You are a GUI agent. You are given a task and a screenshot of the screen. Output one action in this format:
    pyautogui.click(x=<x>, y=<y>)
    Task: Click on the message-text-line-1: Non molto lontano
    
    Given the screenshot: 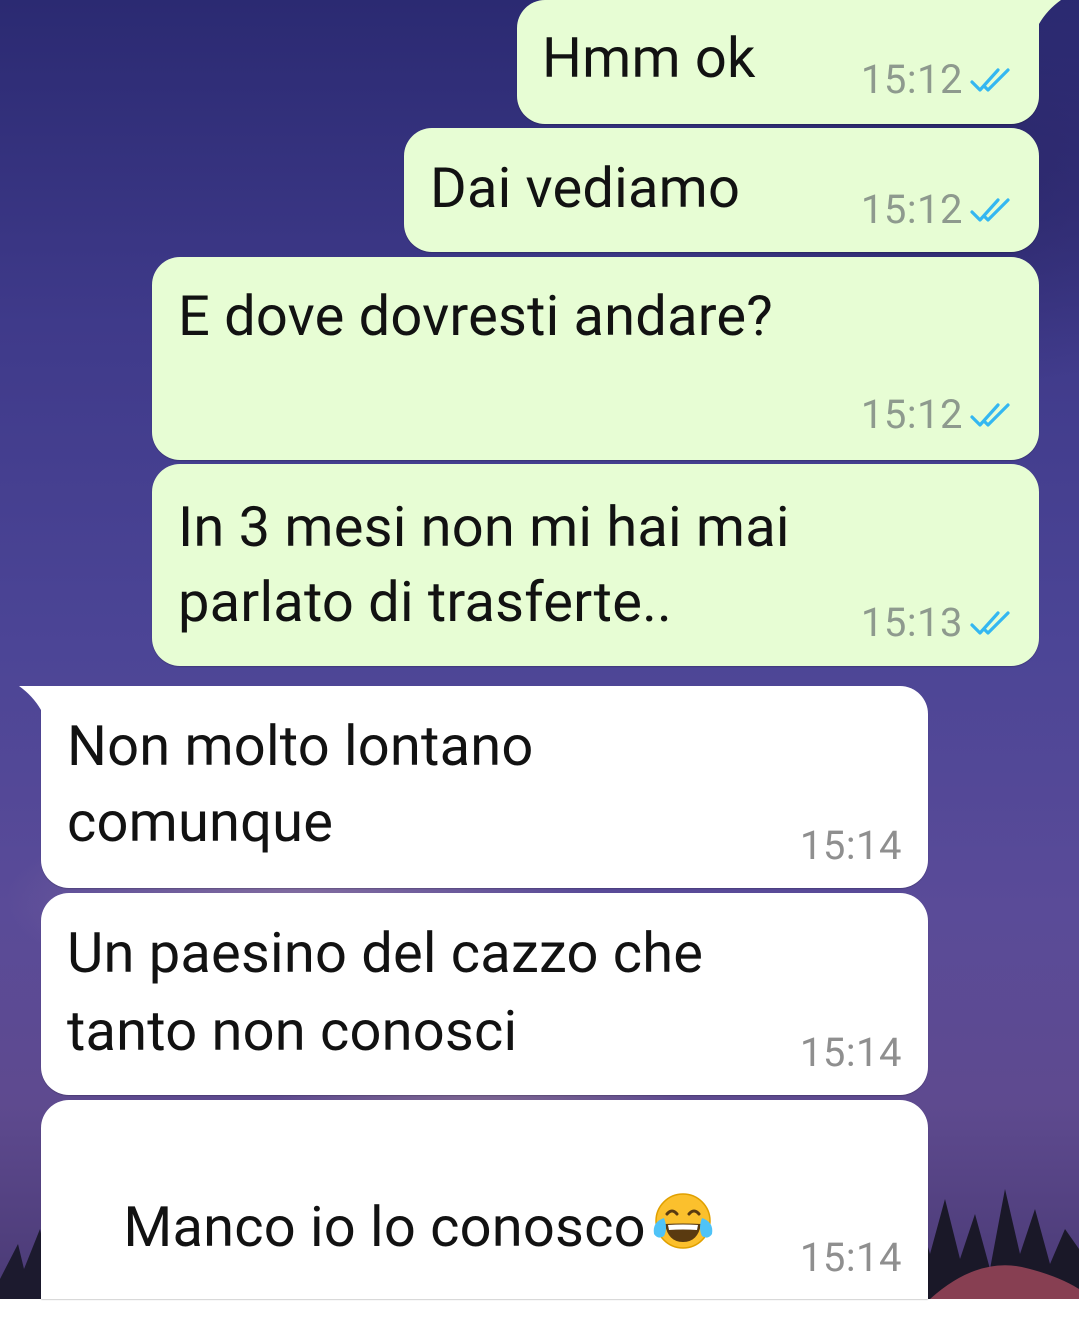 What is the action you would take?
    pyautogui.click(x=300, y=746)
    